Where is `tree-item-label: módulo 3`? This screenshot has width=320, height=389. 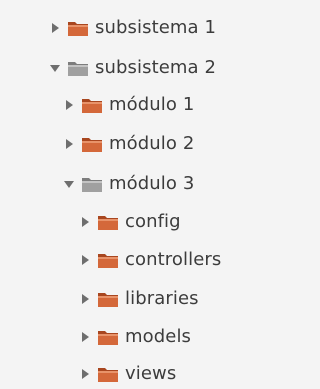 tree-item-label: módulo 3 is located at coordinates (152, 183).